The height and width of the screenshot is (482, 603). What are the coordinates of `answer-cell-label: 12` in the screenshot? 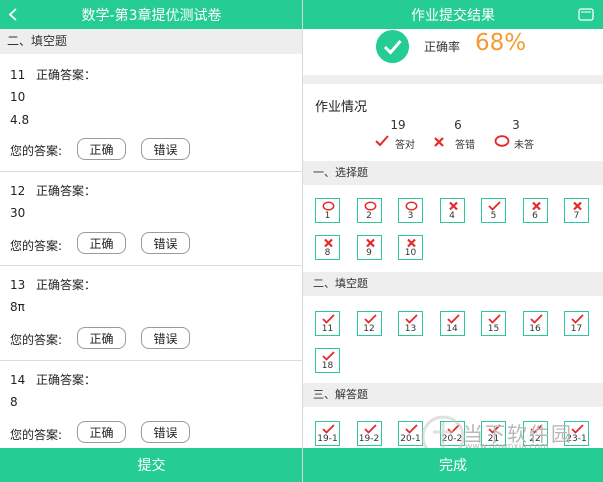 It's located at (369, 329).